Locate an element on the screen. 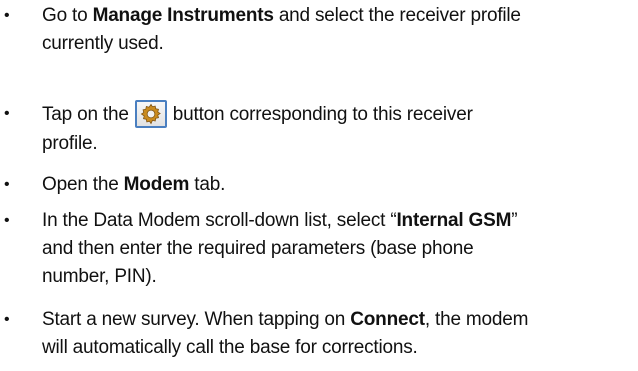 This screenshot has width=638, height=371. step-4-post: ” is located at coordinates (514, 220).